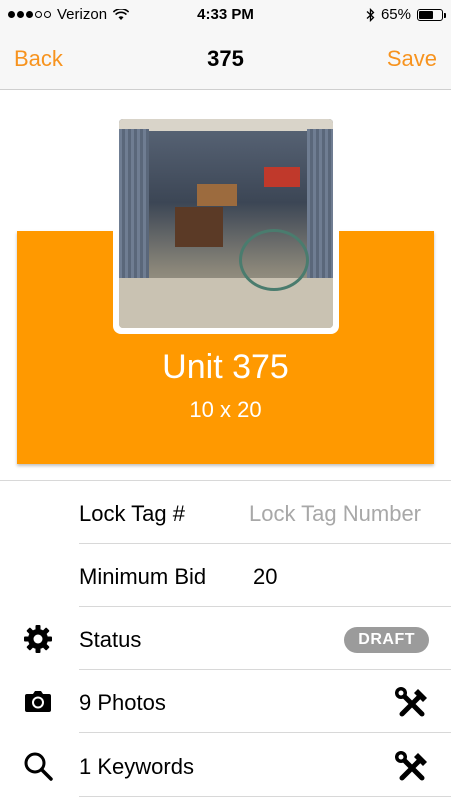  Describe the element at coordinates (38, 701) in the screenshot. I see `camera-icon` at that location.